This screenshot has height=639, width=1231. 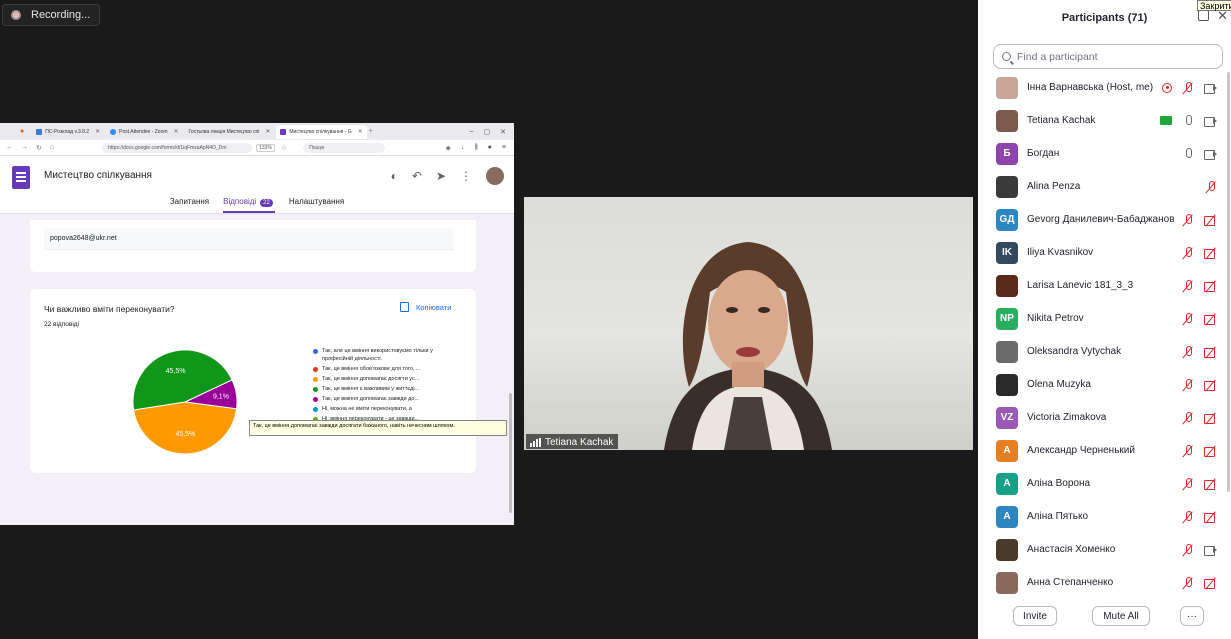 I want to click on google-forms-logo-icon, so click(x=21, y=177).